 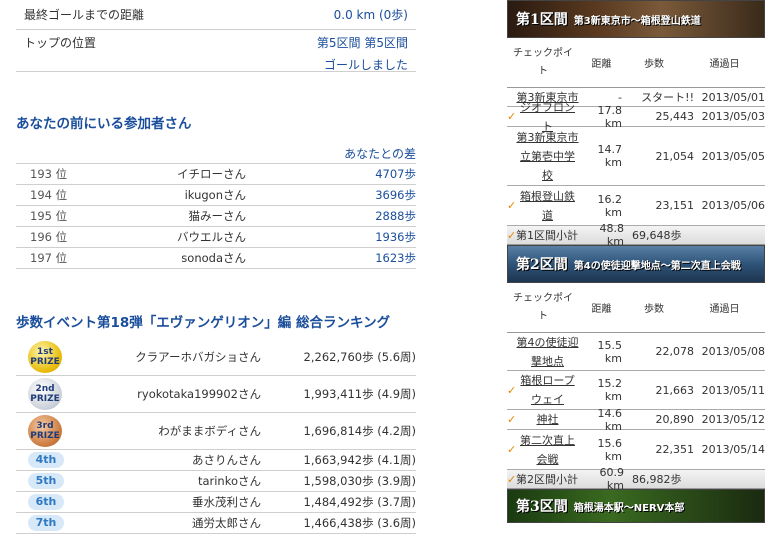 I want to click on ranking-name: 垂水茂利さん, so click(x=226, y=502).